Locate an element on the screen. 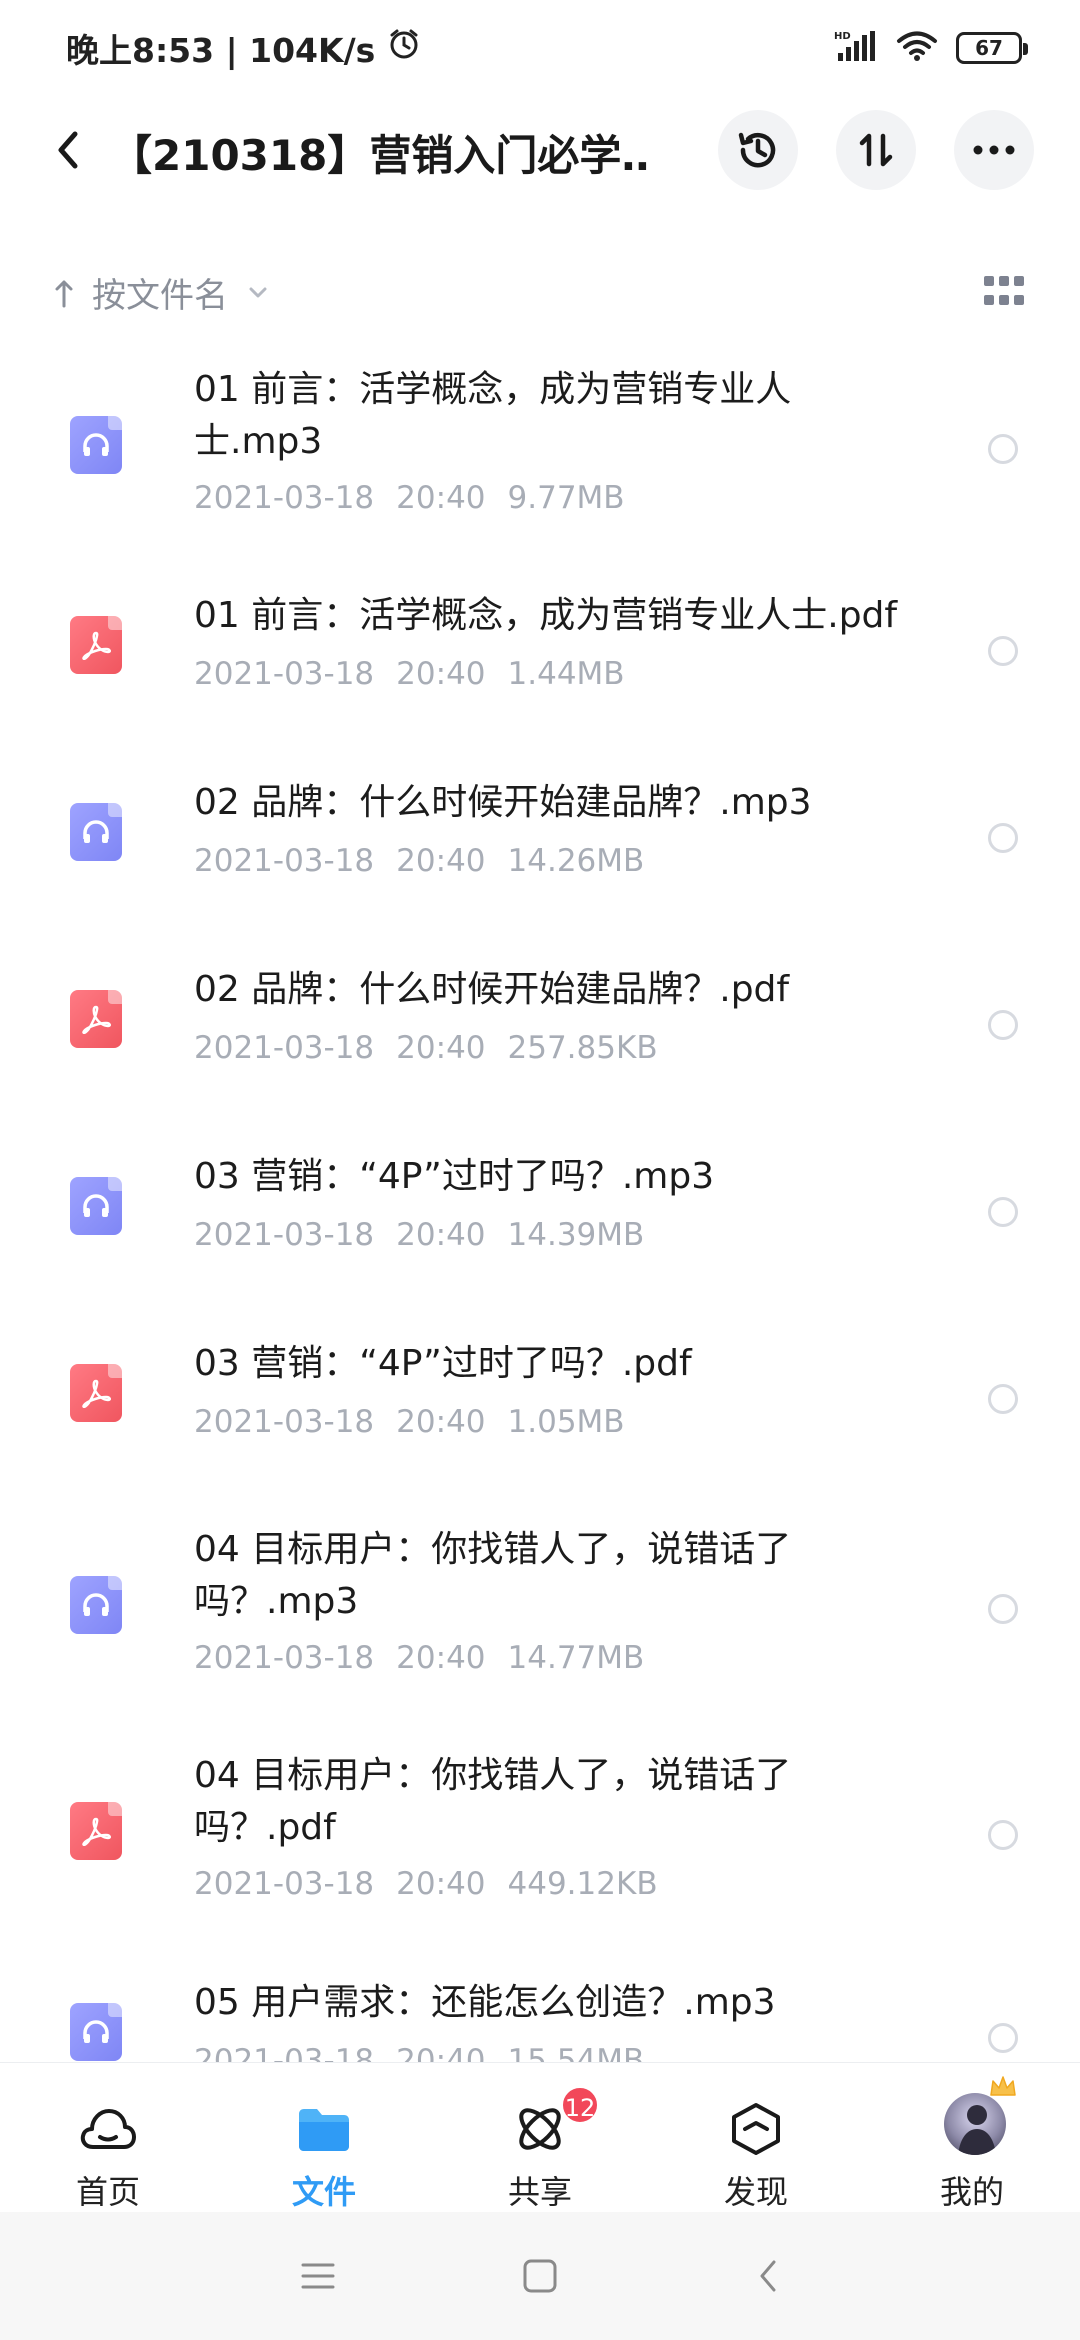 The width and height of the screenshot is (1080, 2340). nav-label: 发现 is located at coordinates (755, 2192).